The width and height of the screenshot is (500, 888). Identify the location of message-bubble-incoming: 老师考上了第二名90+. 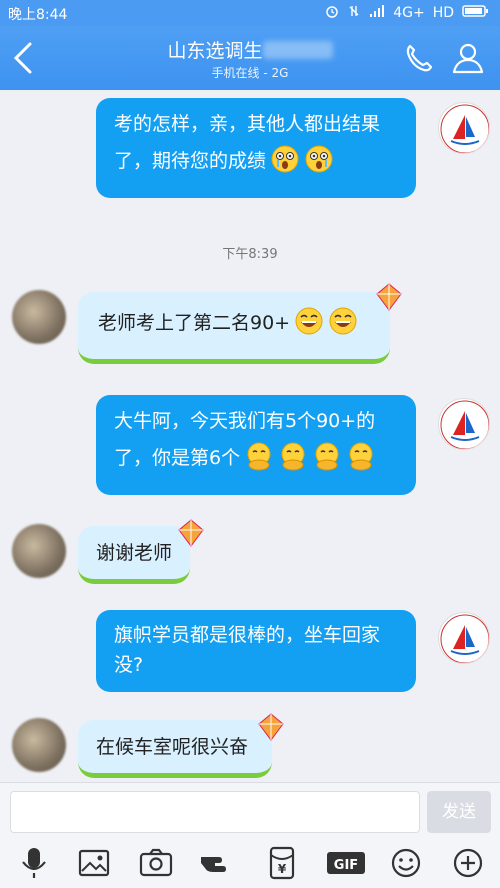
(234, 328).